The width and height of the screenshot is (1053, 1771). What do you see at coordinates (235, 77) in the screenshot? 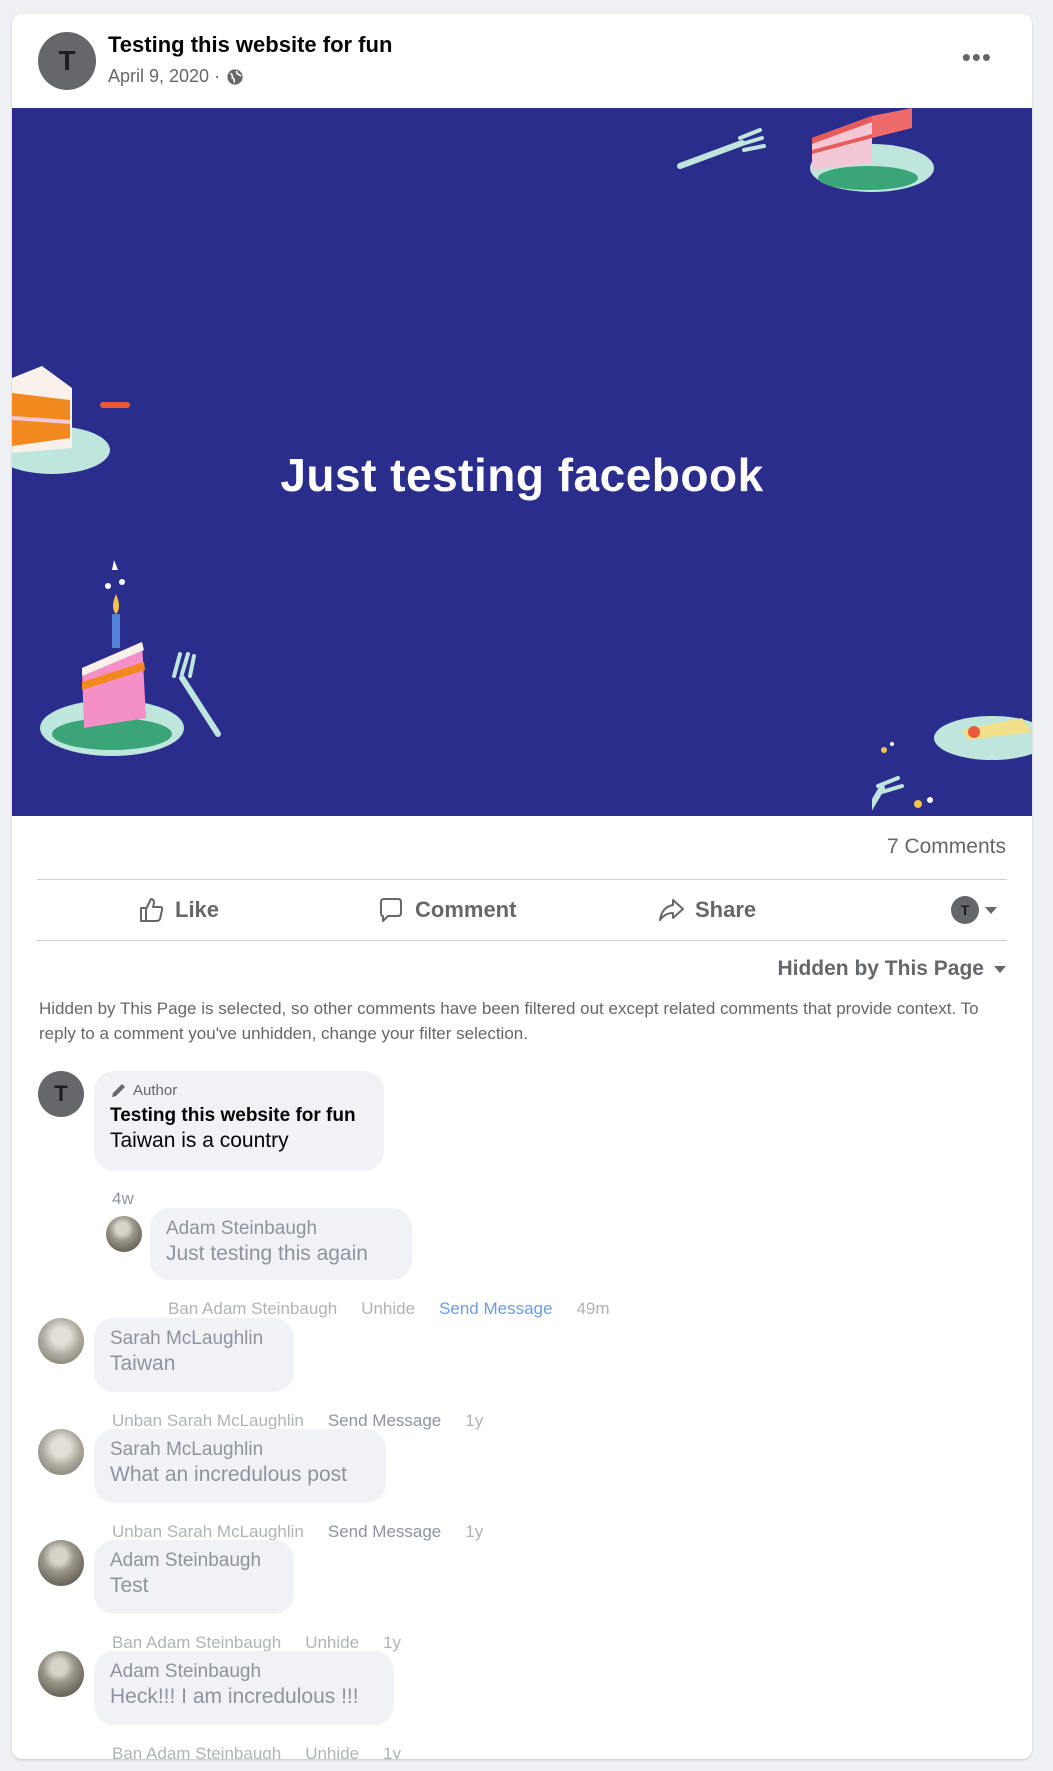
I see `globe-icon` at bounding box center [235, 77].